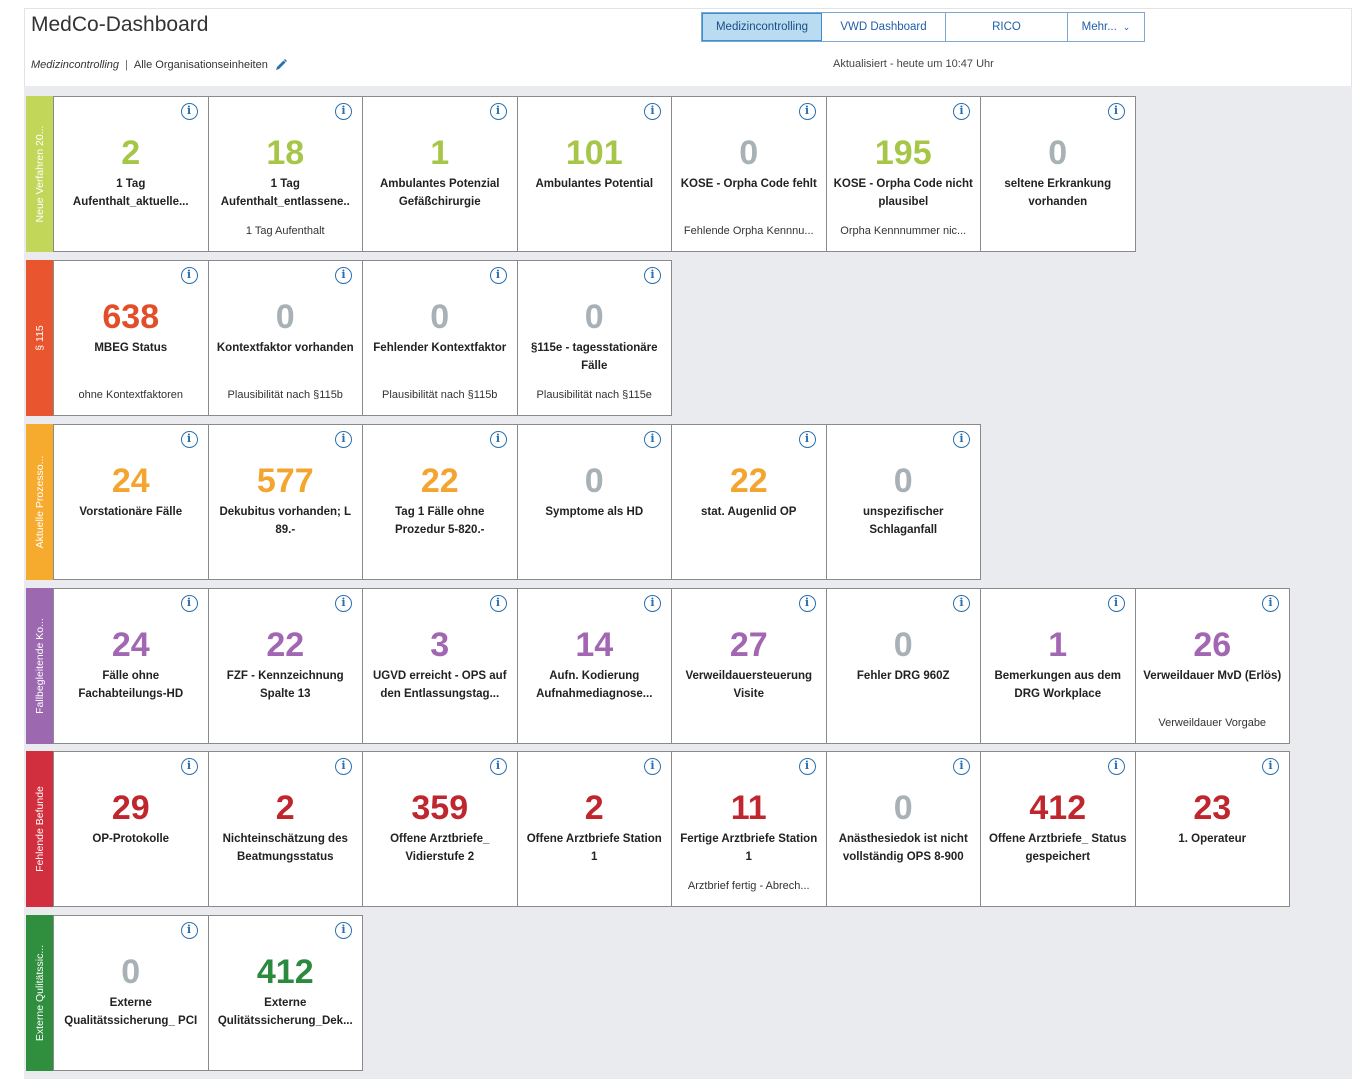  I want to click on kpi-label: Fälle ohne Fachabteilungs-HD, so click(131, 685).